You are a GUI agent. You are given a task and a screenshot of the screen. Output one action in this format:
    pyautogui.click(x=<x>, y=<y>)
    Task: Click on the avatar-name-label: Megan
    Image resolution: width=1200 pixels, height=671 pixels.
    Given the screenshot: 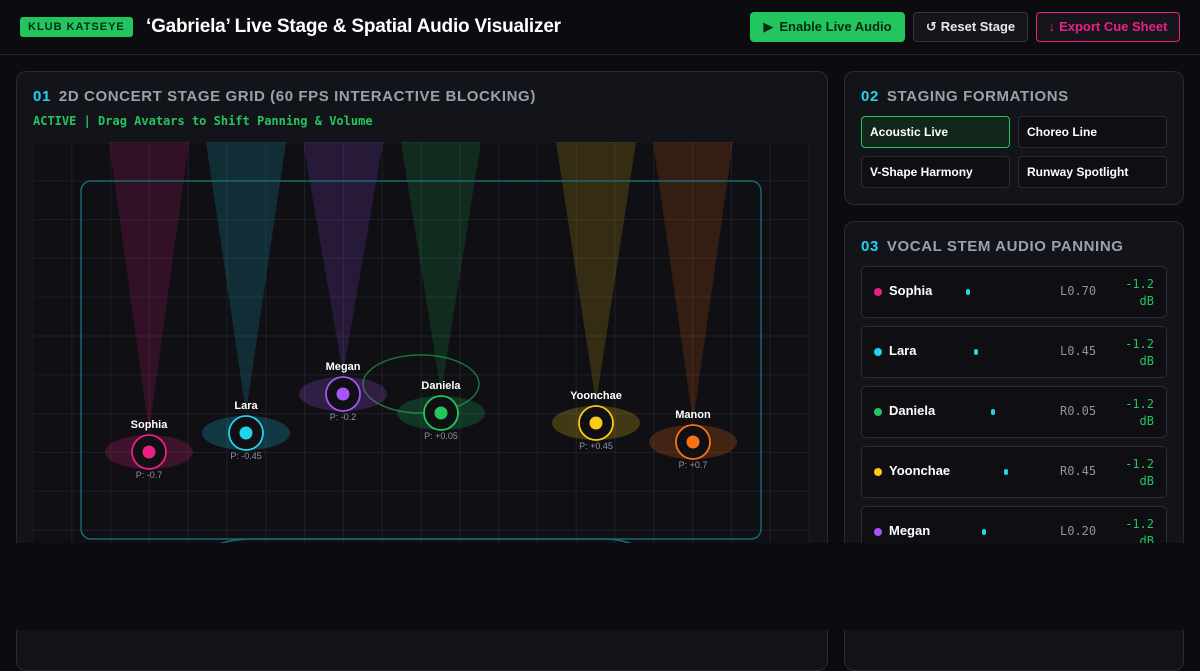 What is the action you would take?
    pyautogui.click(x=343, y=367)
    